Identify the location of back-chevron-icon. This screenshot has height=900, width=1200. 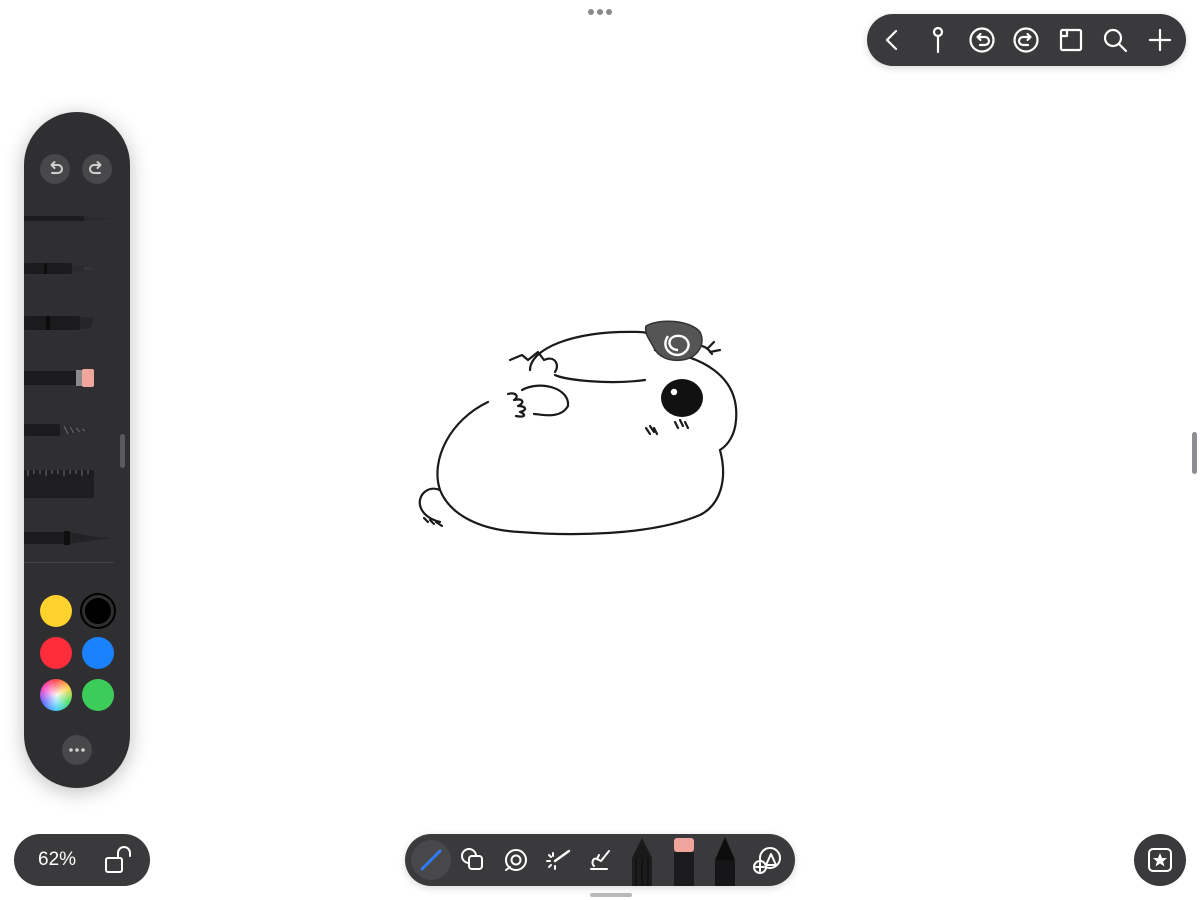
(892, 40).